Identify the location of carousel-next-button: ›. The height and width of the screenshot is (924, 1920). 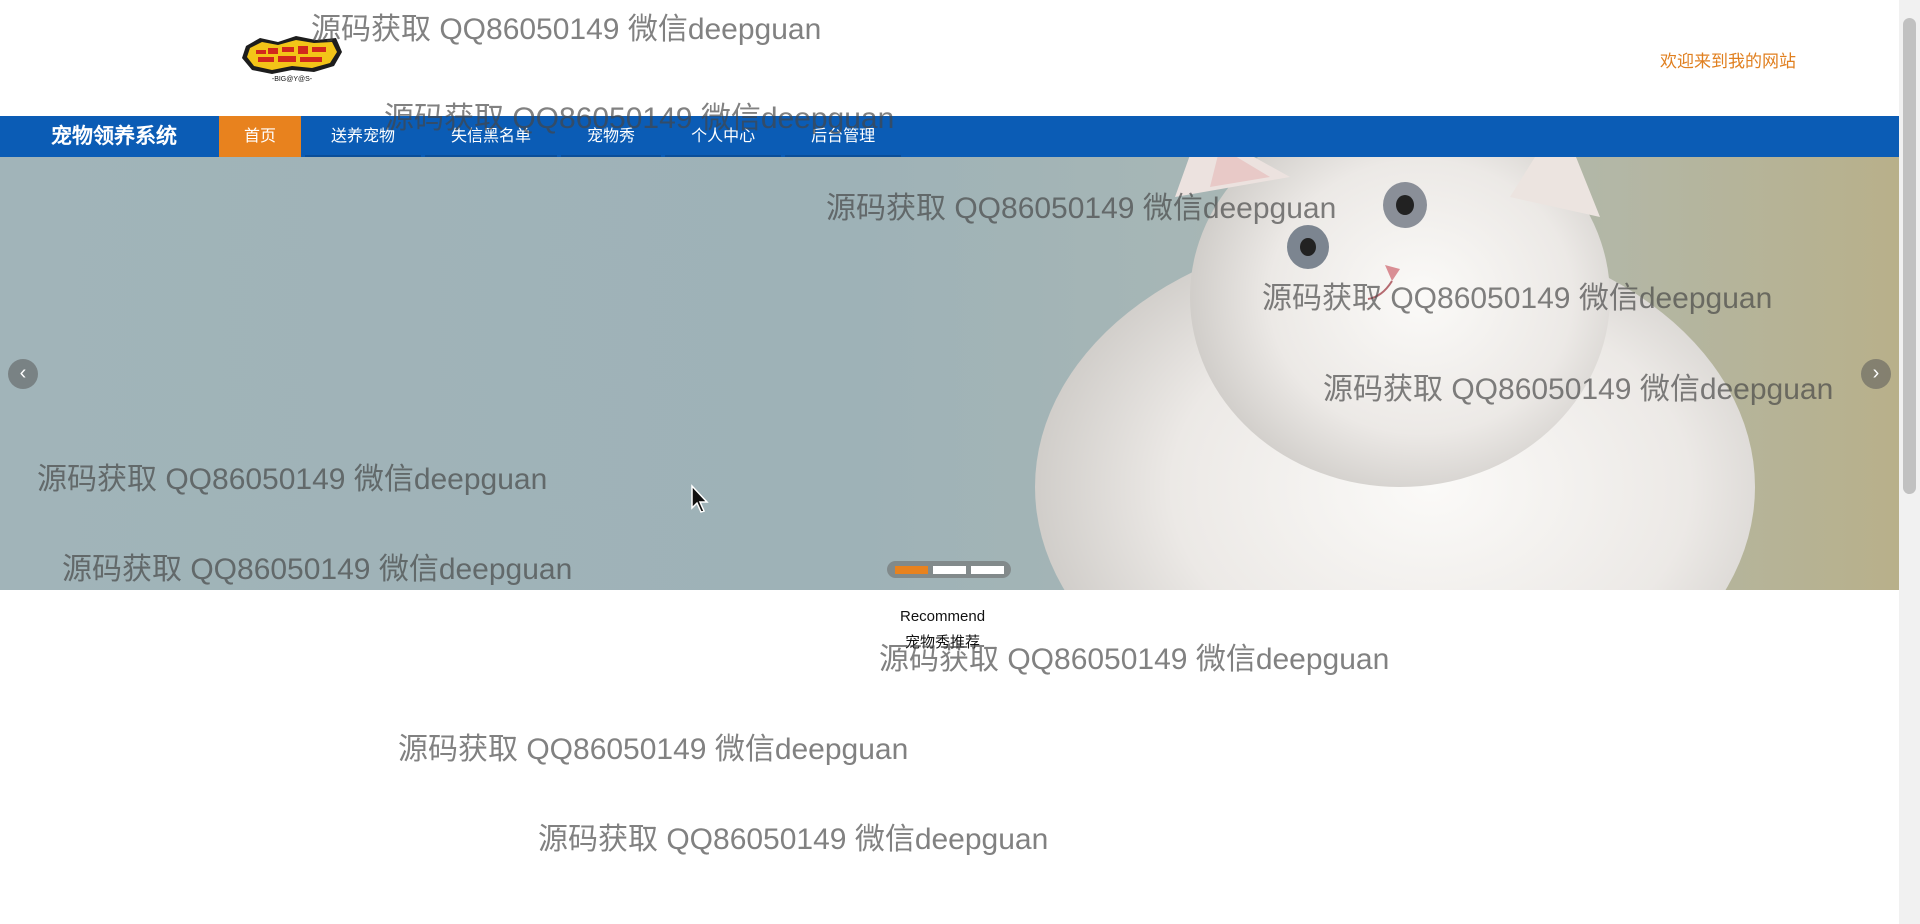
(1876, 374).